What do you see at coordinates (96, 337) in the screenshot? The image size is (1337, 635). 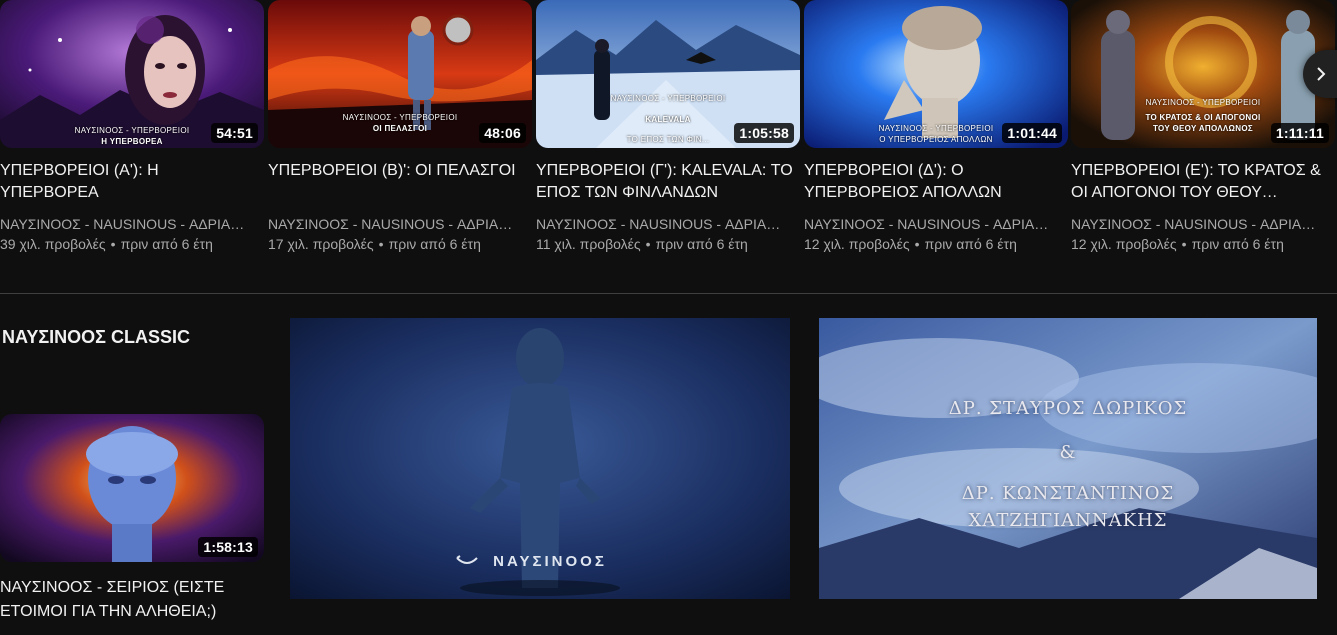 I see `section-title: ΝΑΥΣΙΝΟΟΣ CLASSIC` at bounding box center [96, 337].